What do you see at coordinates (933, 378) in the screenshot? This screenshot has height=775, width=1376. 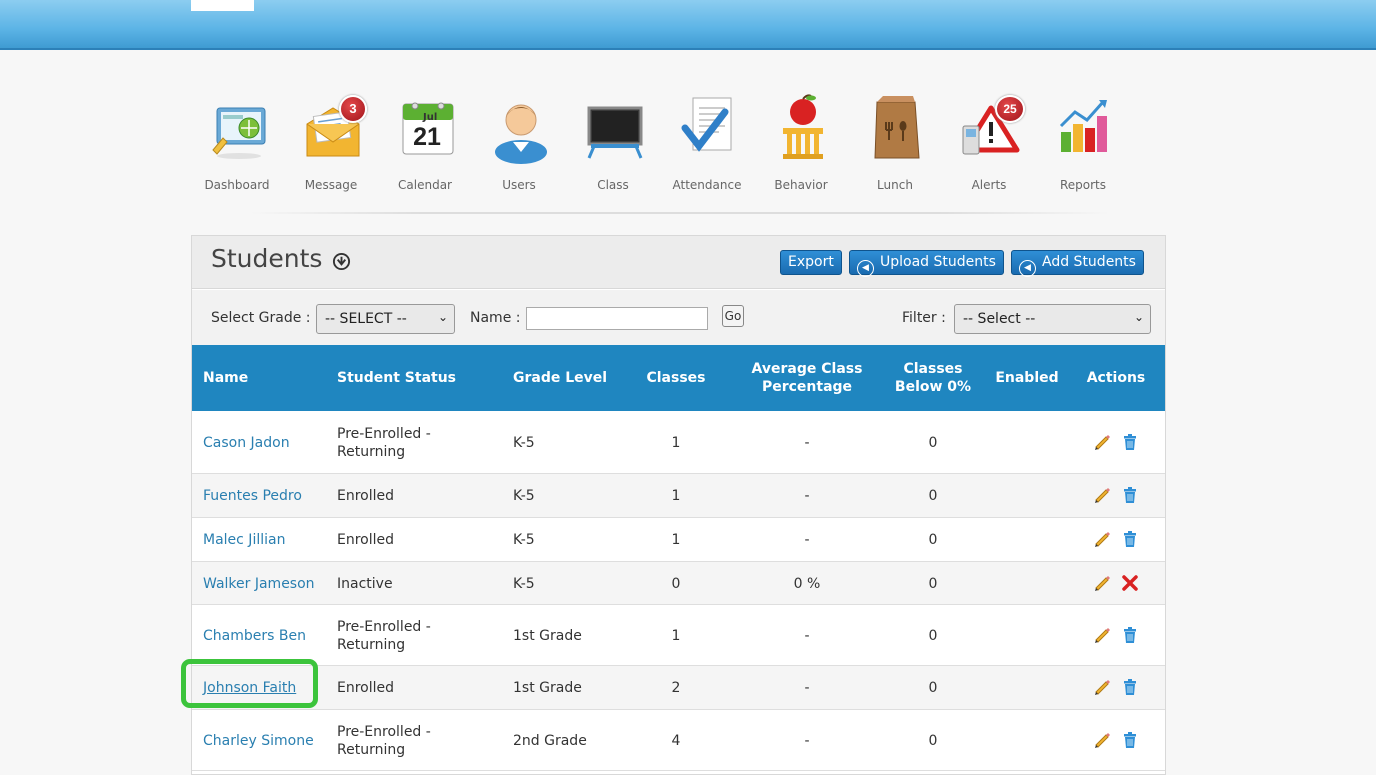 I see `column-header-below: Classes Below 0%` at bounding box center [933, 378].